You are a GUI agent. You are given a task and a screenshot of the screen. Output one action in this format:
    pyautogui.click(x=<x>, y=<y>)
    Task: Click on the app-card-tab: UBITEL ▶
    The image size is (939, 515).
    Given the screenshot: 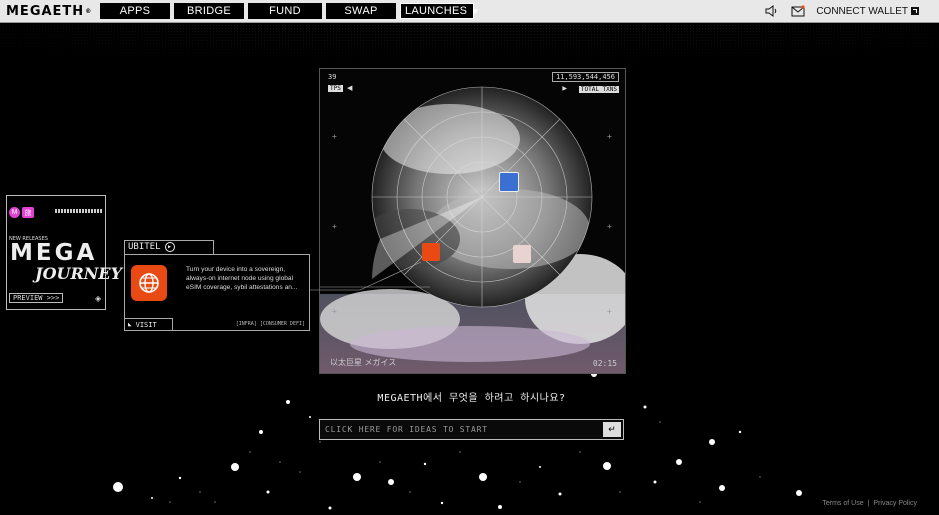 What is the action you would take?
    pyautogui.click(x=169, y=247)
    